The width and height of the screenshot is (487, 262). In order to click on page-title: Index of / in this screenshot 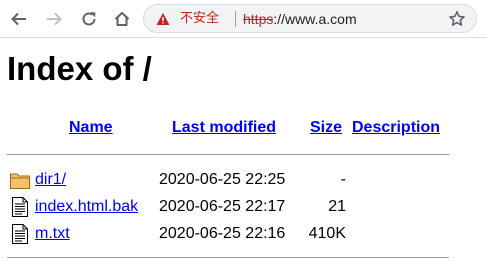, I will do `click(79, 68)`.